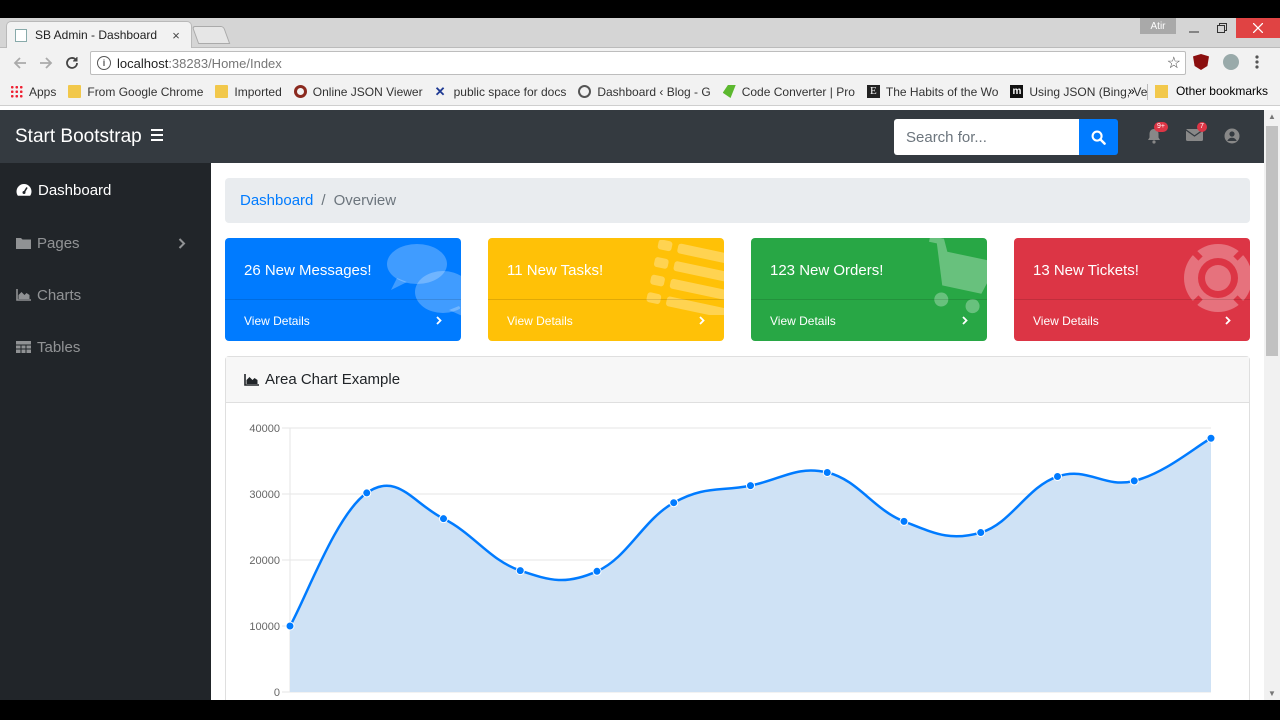 This screenshot has width=1280, height=720. What do you see at coordinates (135, 92) in the screenshot?
I see `bookmark-from-google-chrome: From Google Chrome` at bounding box center [135, 92].